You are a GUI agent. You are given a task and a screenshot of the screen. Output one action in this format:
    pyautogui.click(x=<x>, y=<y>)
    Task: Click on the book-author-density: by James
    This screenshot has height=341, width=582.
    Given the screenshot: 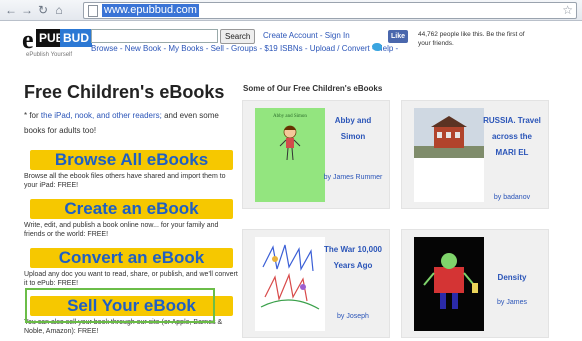 What is the action you would take?
    pyautogui.click(x=512, y=302)
    